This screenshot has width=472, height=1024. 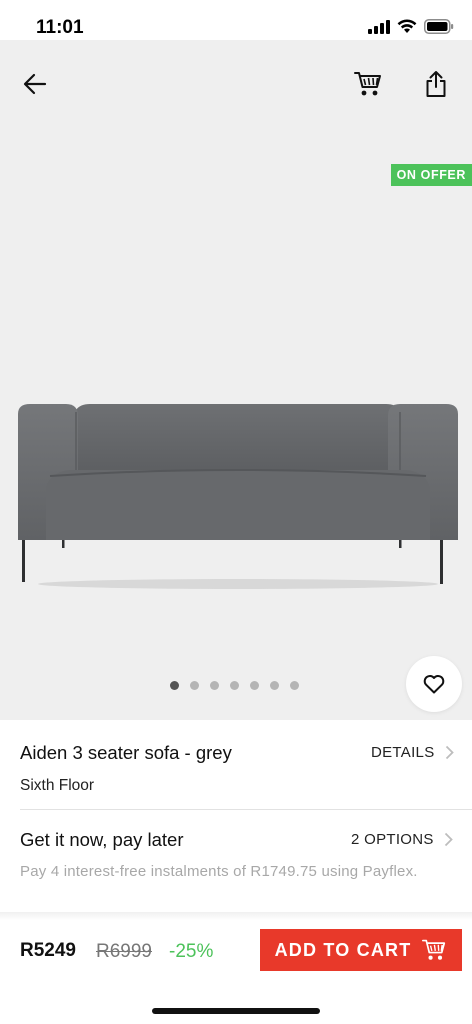 I want to click on pay-later-title: Get it now, pay later, so click(x=102, y=839).